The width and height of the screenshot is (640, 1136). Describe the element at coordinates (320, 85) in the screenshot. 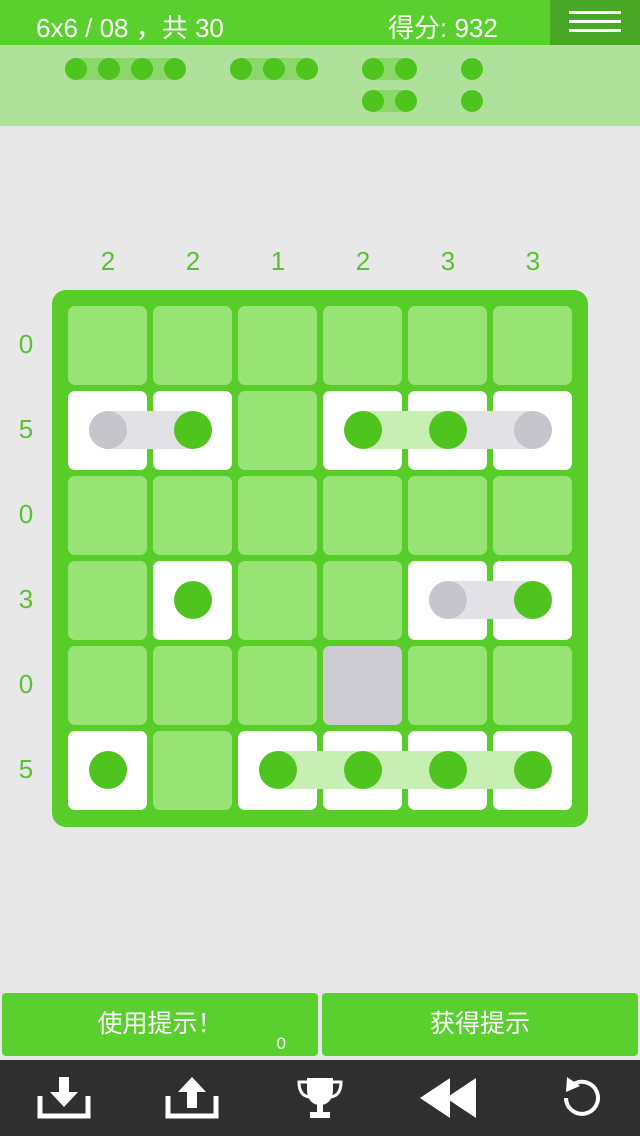

I see `fleet-panel` at that location.